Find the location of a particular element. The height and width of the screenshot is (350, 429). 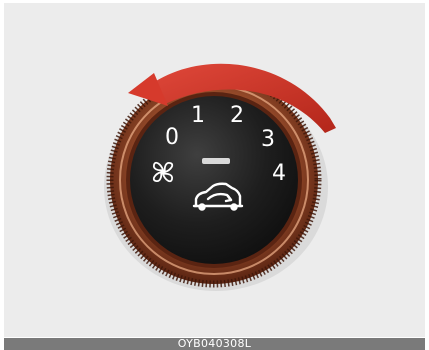

fan-speed-label-4: 4 is located at coordinates (279, 173).